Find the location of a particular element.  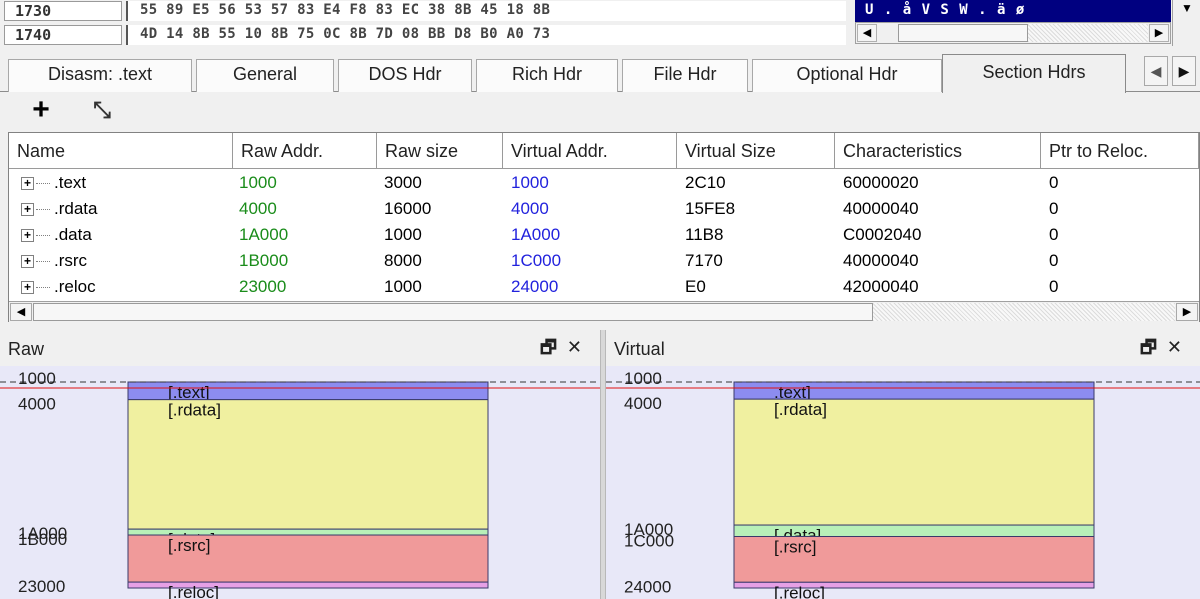

raw-size-cell: 16000 is located at coordinates (408, 208).